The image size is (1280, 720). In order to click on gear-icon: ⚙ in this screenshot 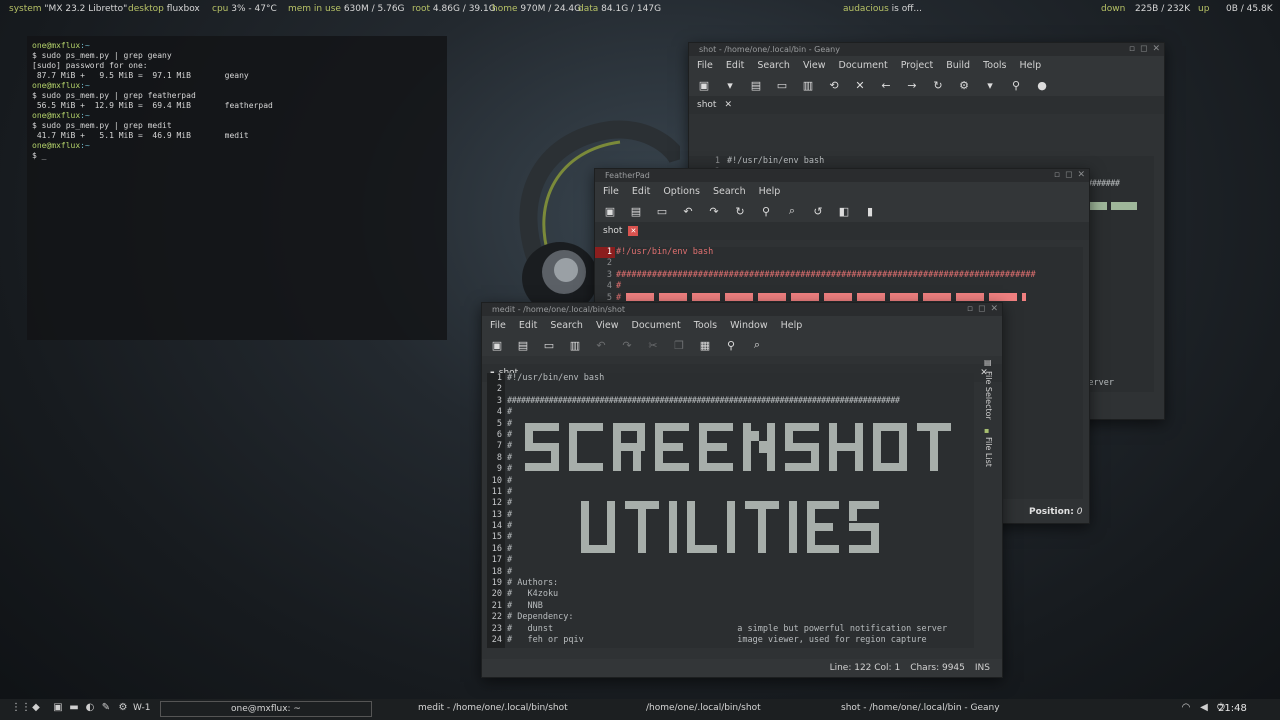, I will do `click(964, 85)`.